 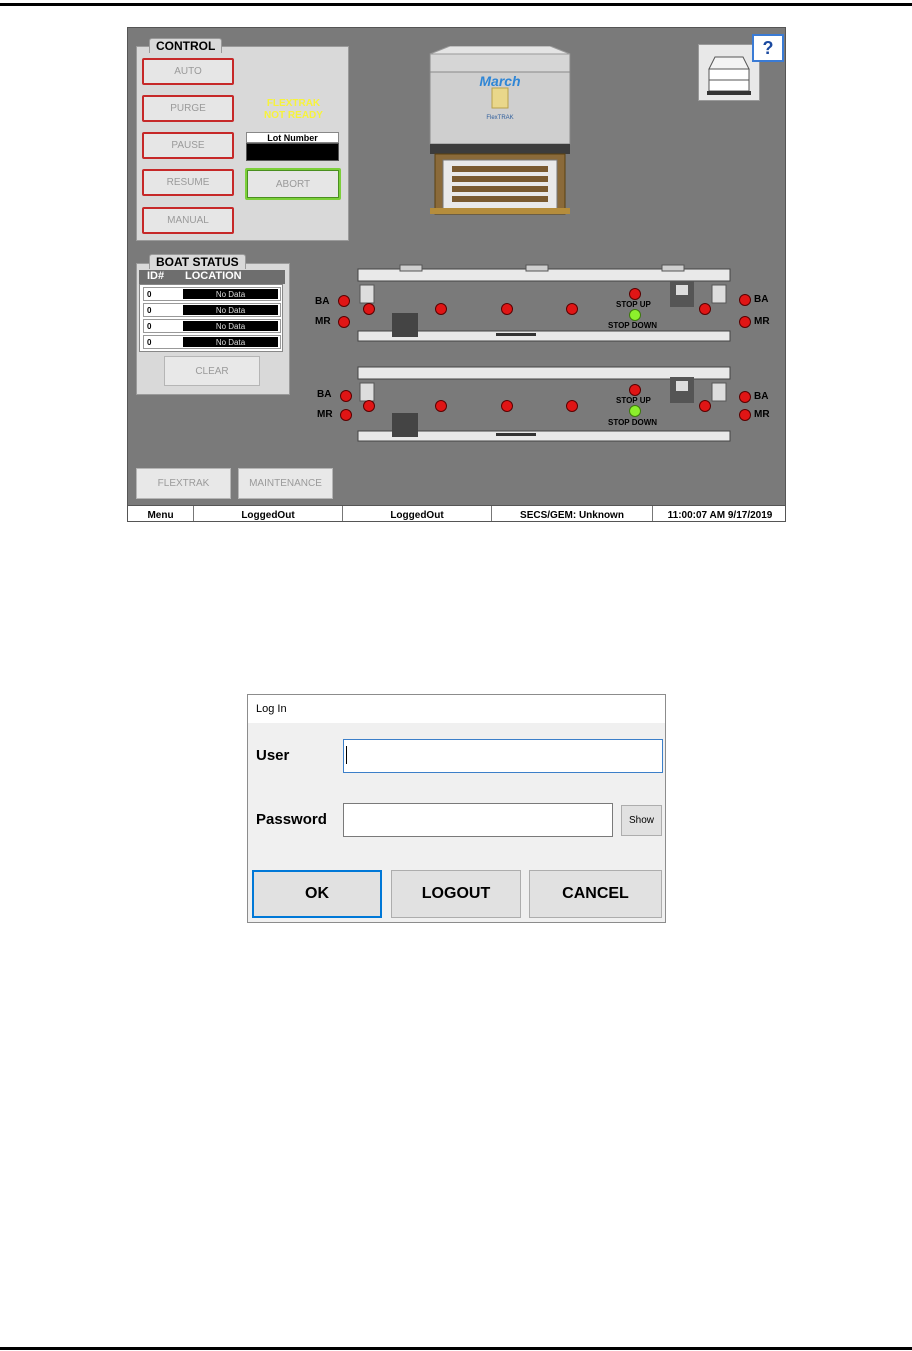 What do you see at coordinates (324, 394) in the screenshot?
I see `ba-label-left-lower: BA` at bounding box center [324, 394].